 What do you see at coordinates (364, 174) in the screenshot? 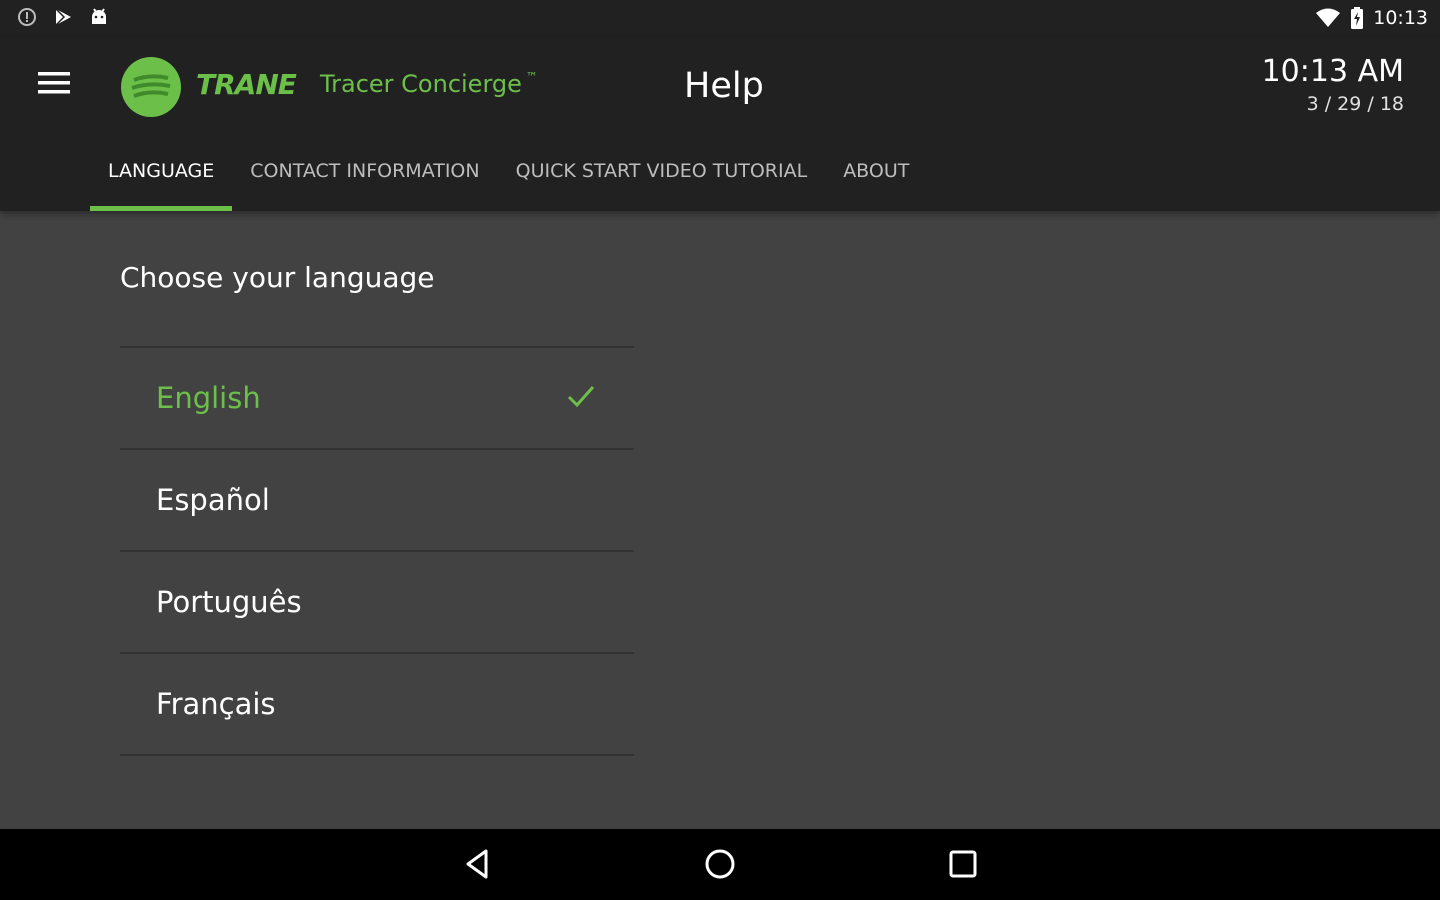
I see `tab-contact-information: CONTACT INFORMATION` at bounding box center [364, 174].